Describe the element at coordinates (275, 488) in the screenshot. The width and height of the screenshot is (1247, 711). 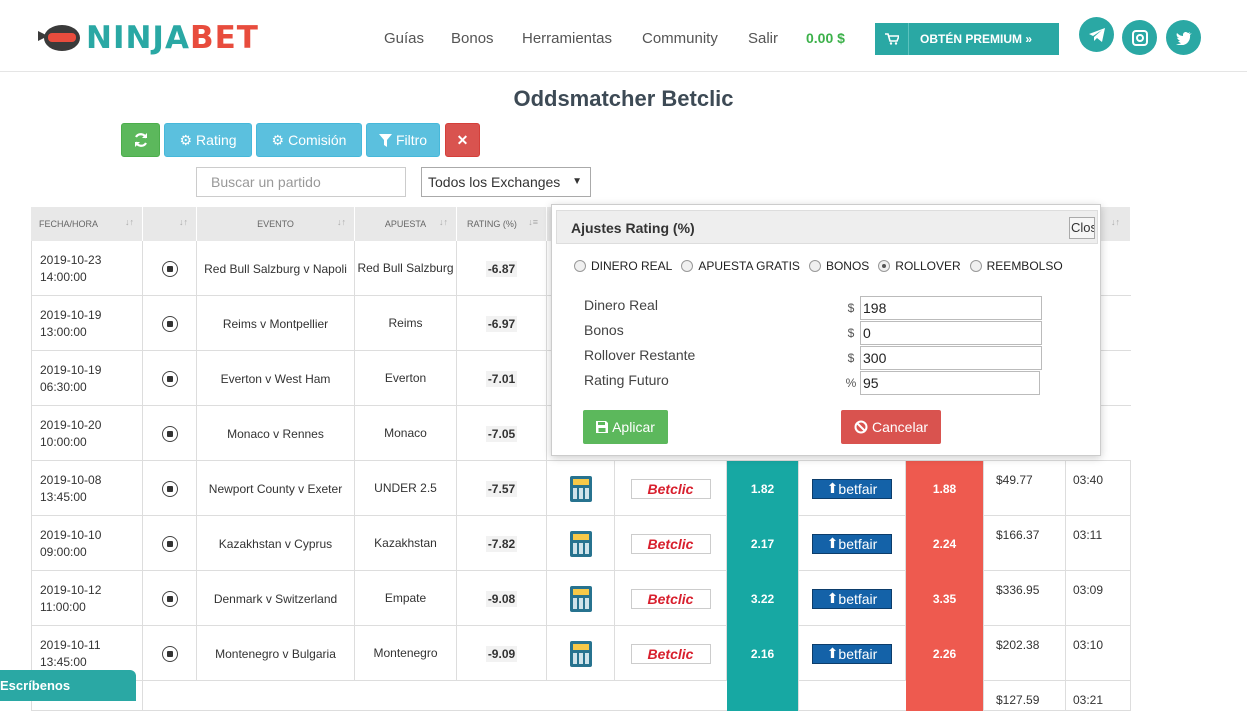
I see `event-text: Newport County v Exeter` at that location.